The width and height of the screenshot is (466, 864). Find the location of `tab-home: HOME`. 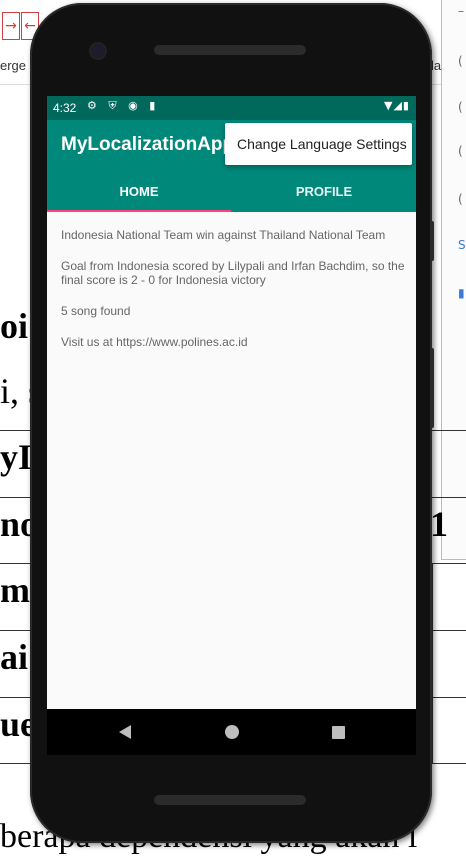

tab-home: HOME is located at coordinates (139, 192).